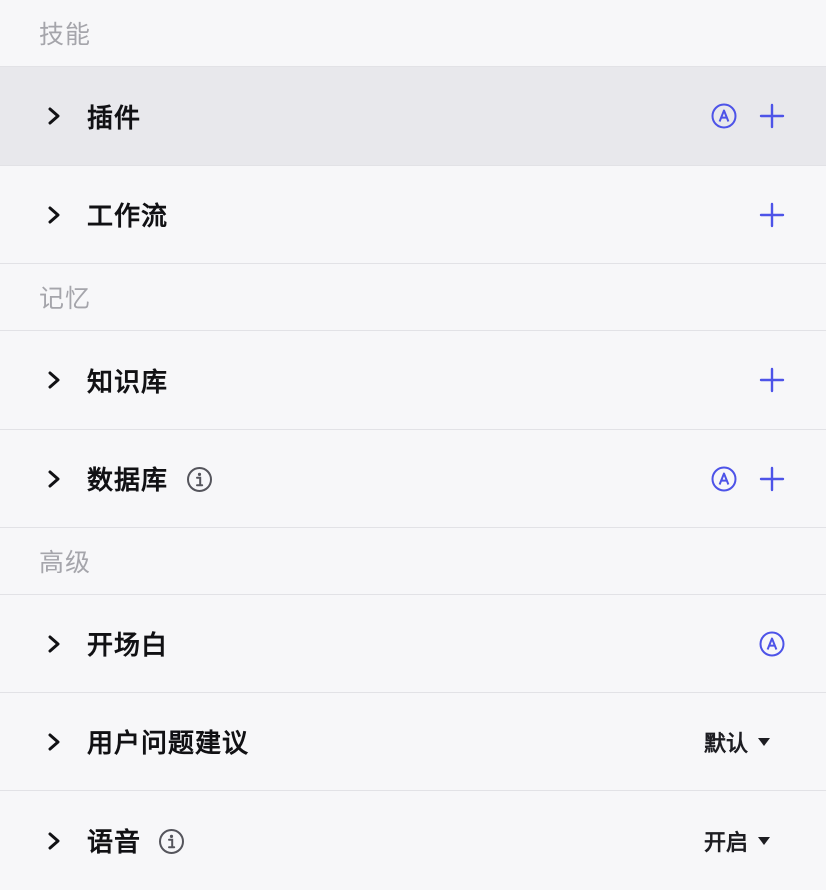 This screenshot has width=826, height=890. I want to click on row-label-question-suggestions: 用户问题建议, so click(168, 744).